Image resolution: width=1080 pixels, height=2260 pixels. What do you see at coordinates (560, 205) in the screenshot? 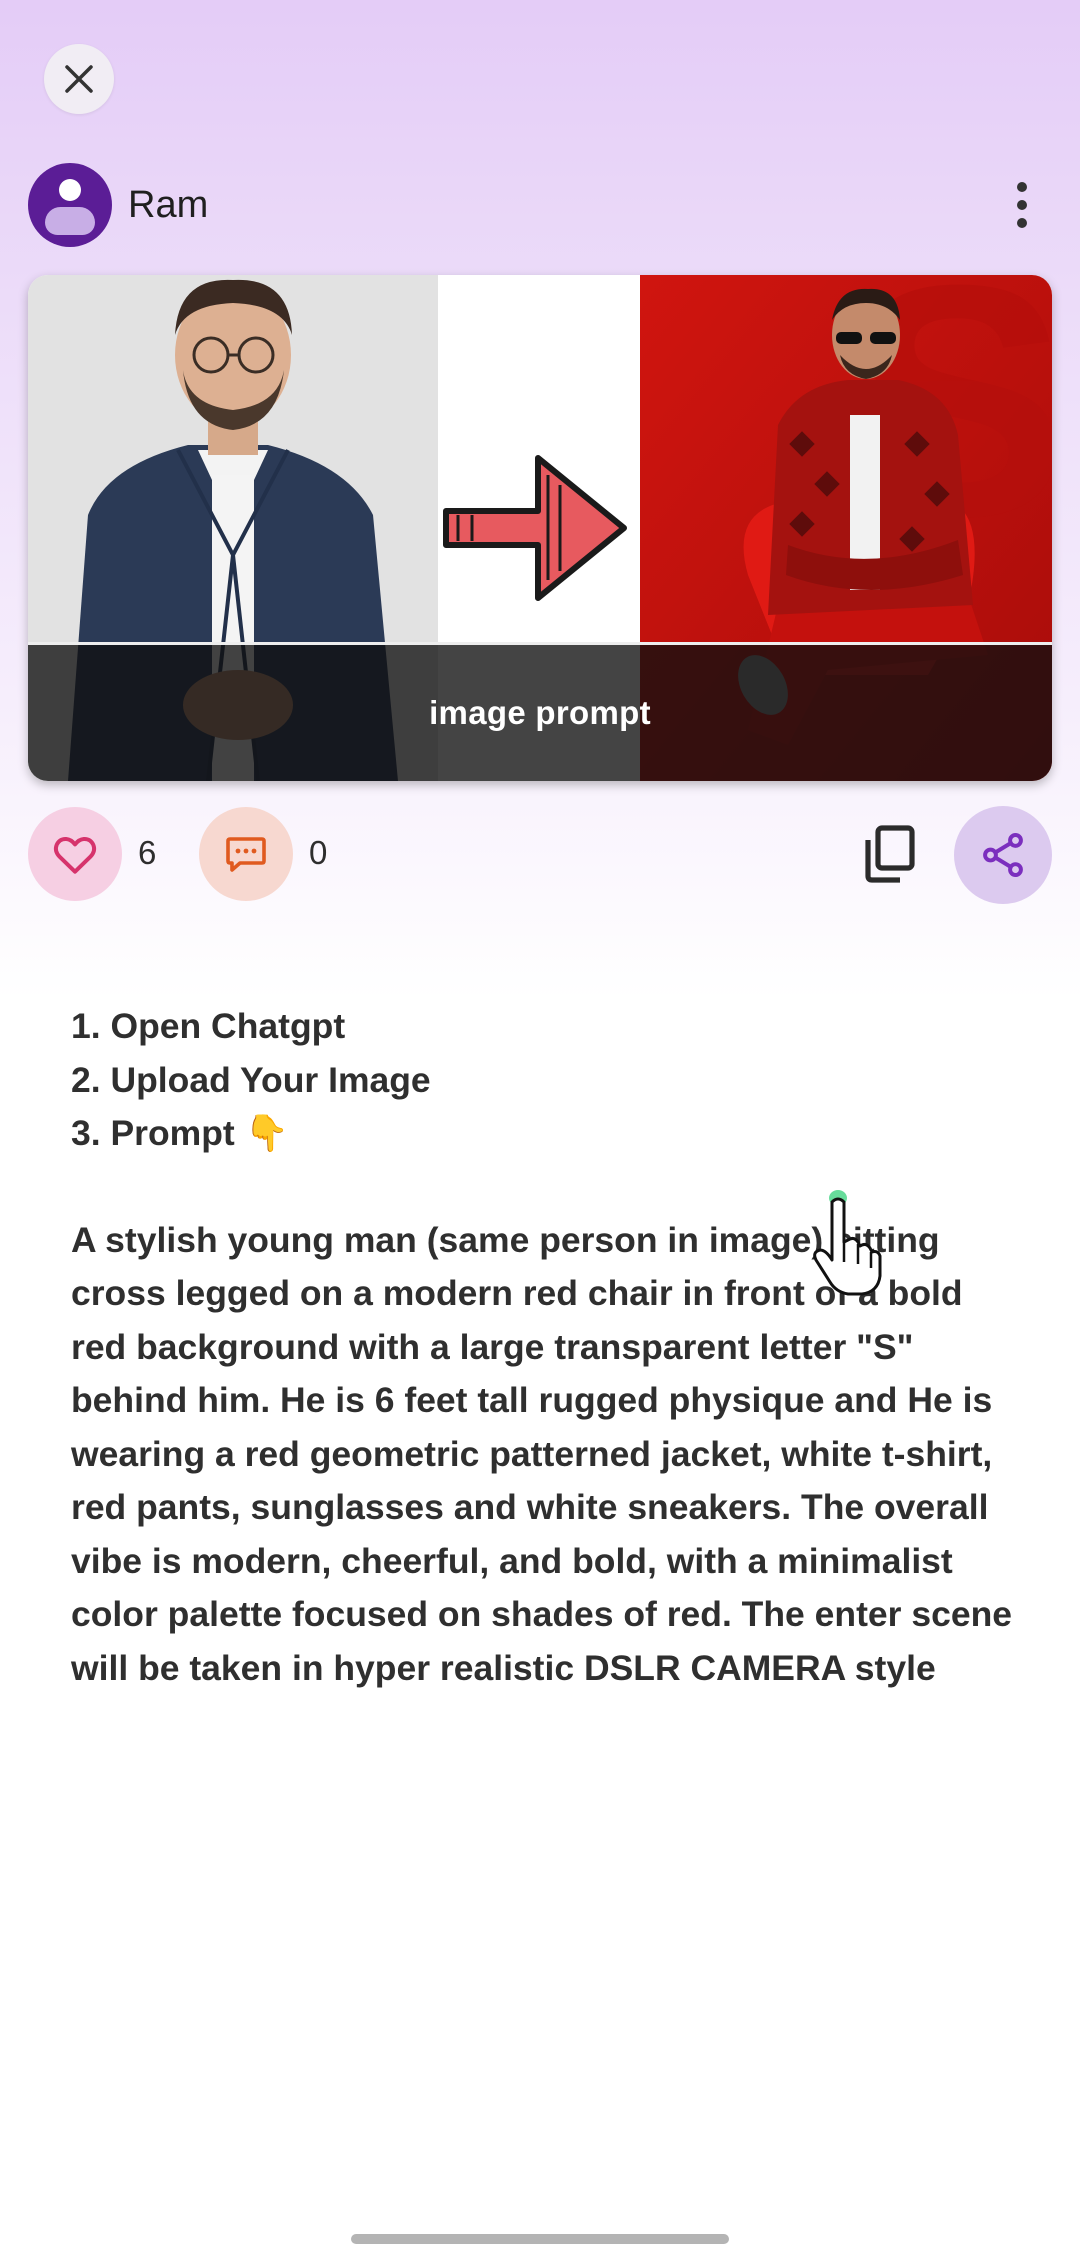
I see `author-name: Ram` at bounding box center [560, 205].